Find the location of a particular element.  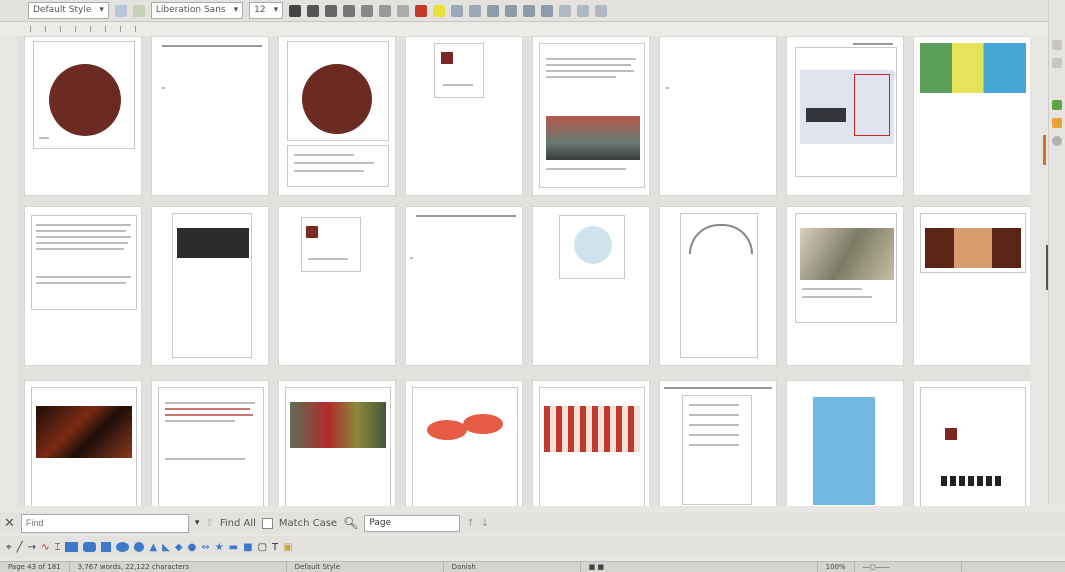

numbering-icon is located at coordinates (475, 10).